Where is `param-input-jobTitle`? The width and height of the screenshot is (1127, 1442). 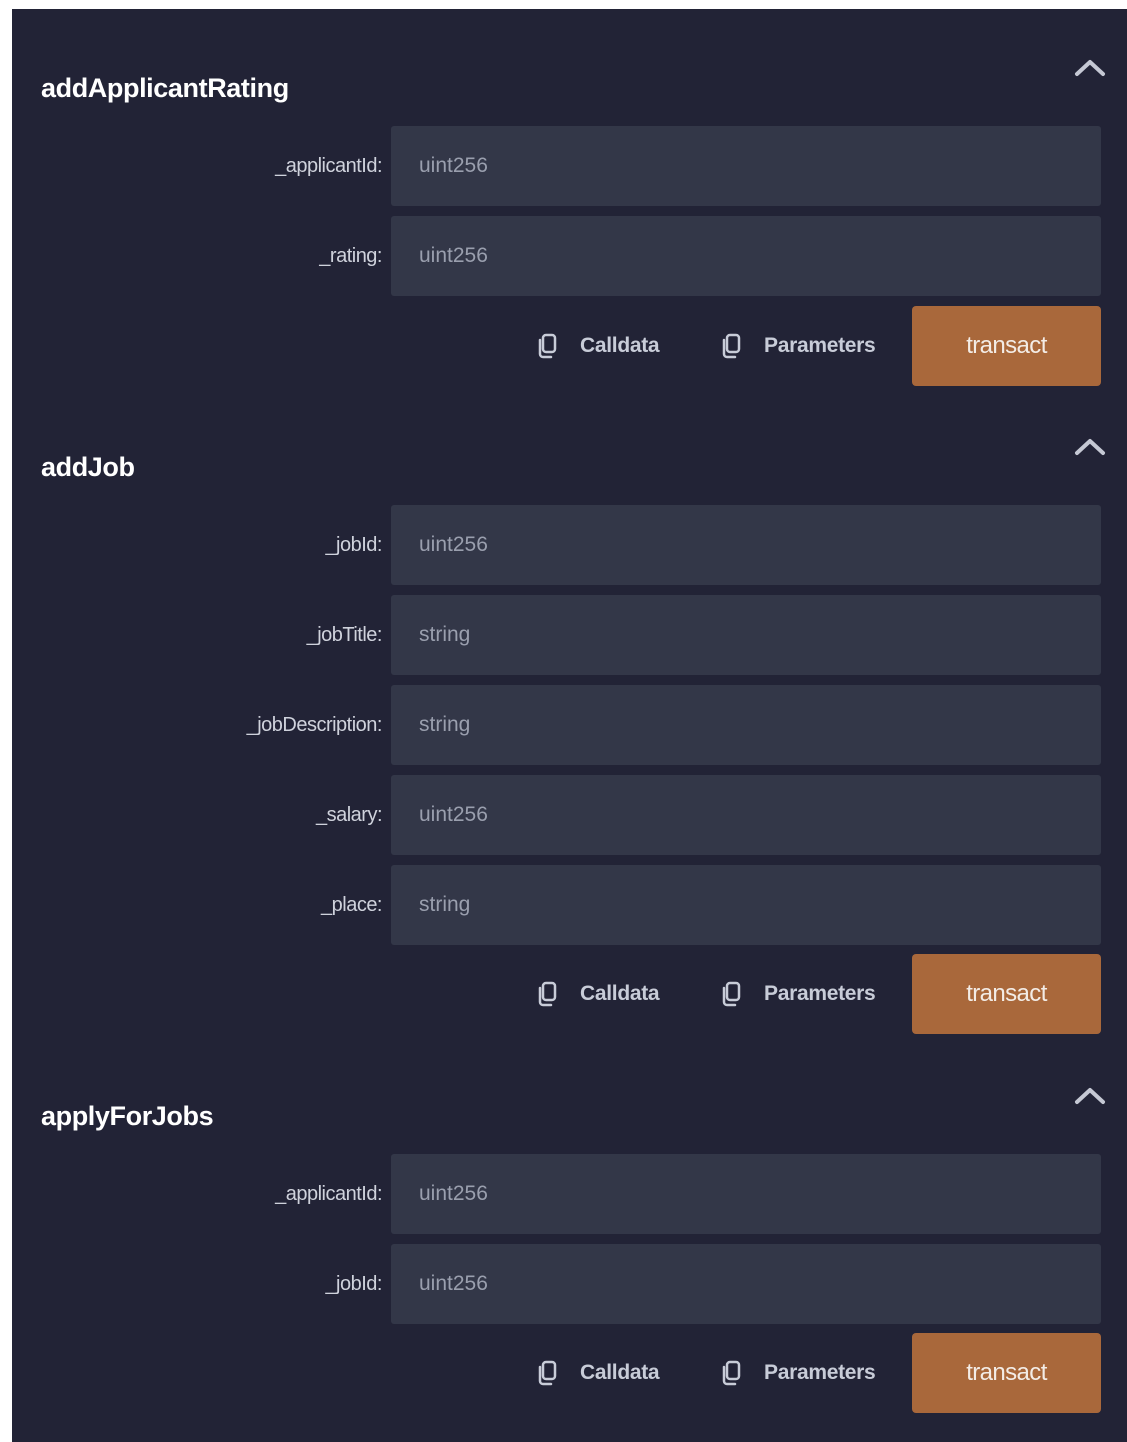
param-input-jobTitle is located at coordinates (746, 635).